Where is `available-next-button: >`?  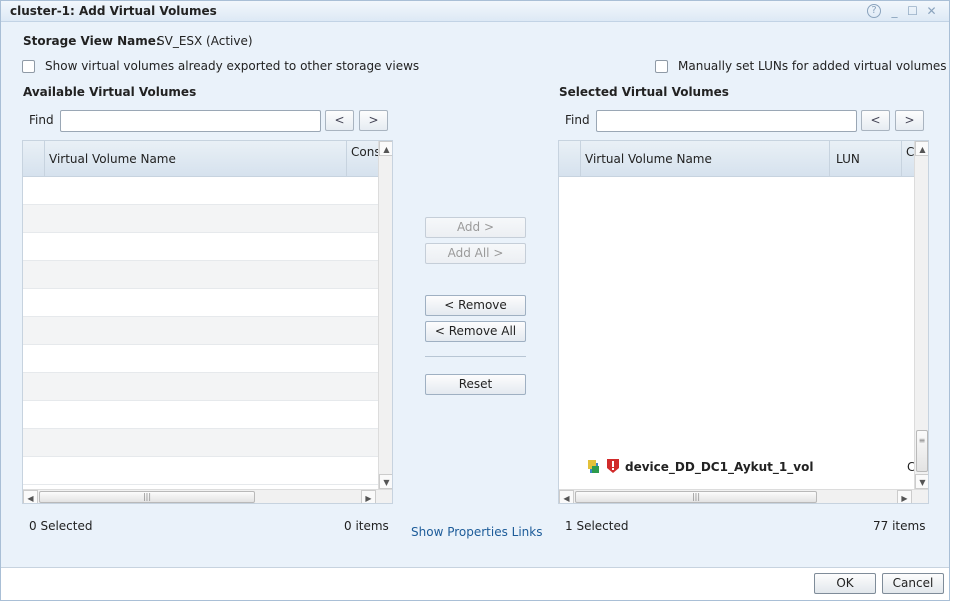 available-next-button: > is located at coordinates (373, 120).